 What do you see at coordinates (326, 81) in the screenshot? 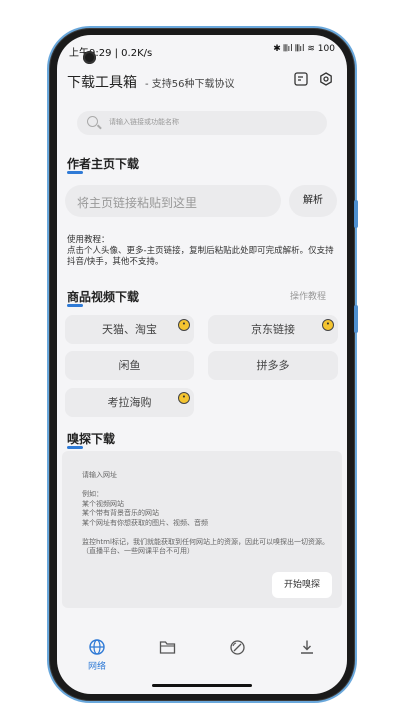
I see `settings-icon` at bounding box center [326, 81].